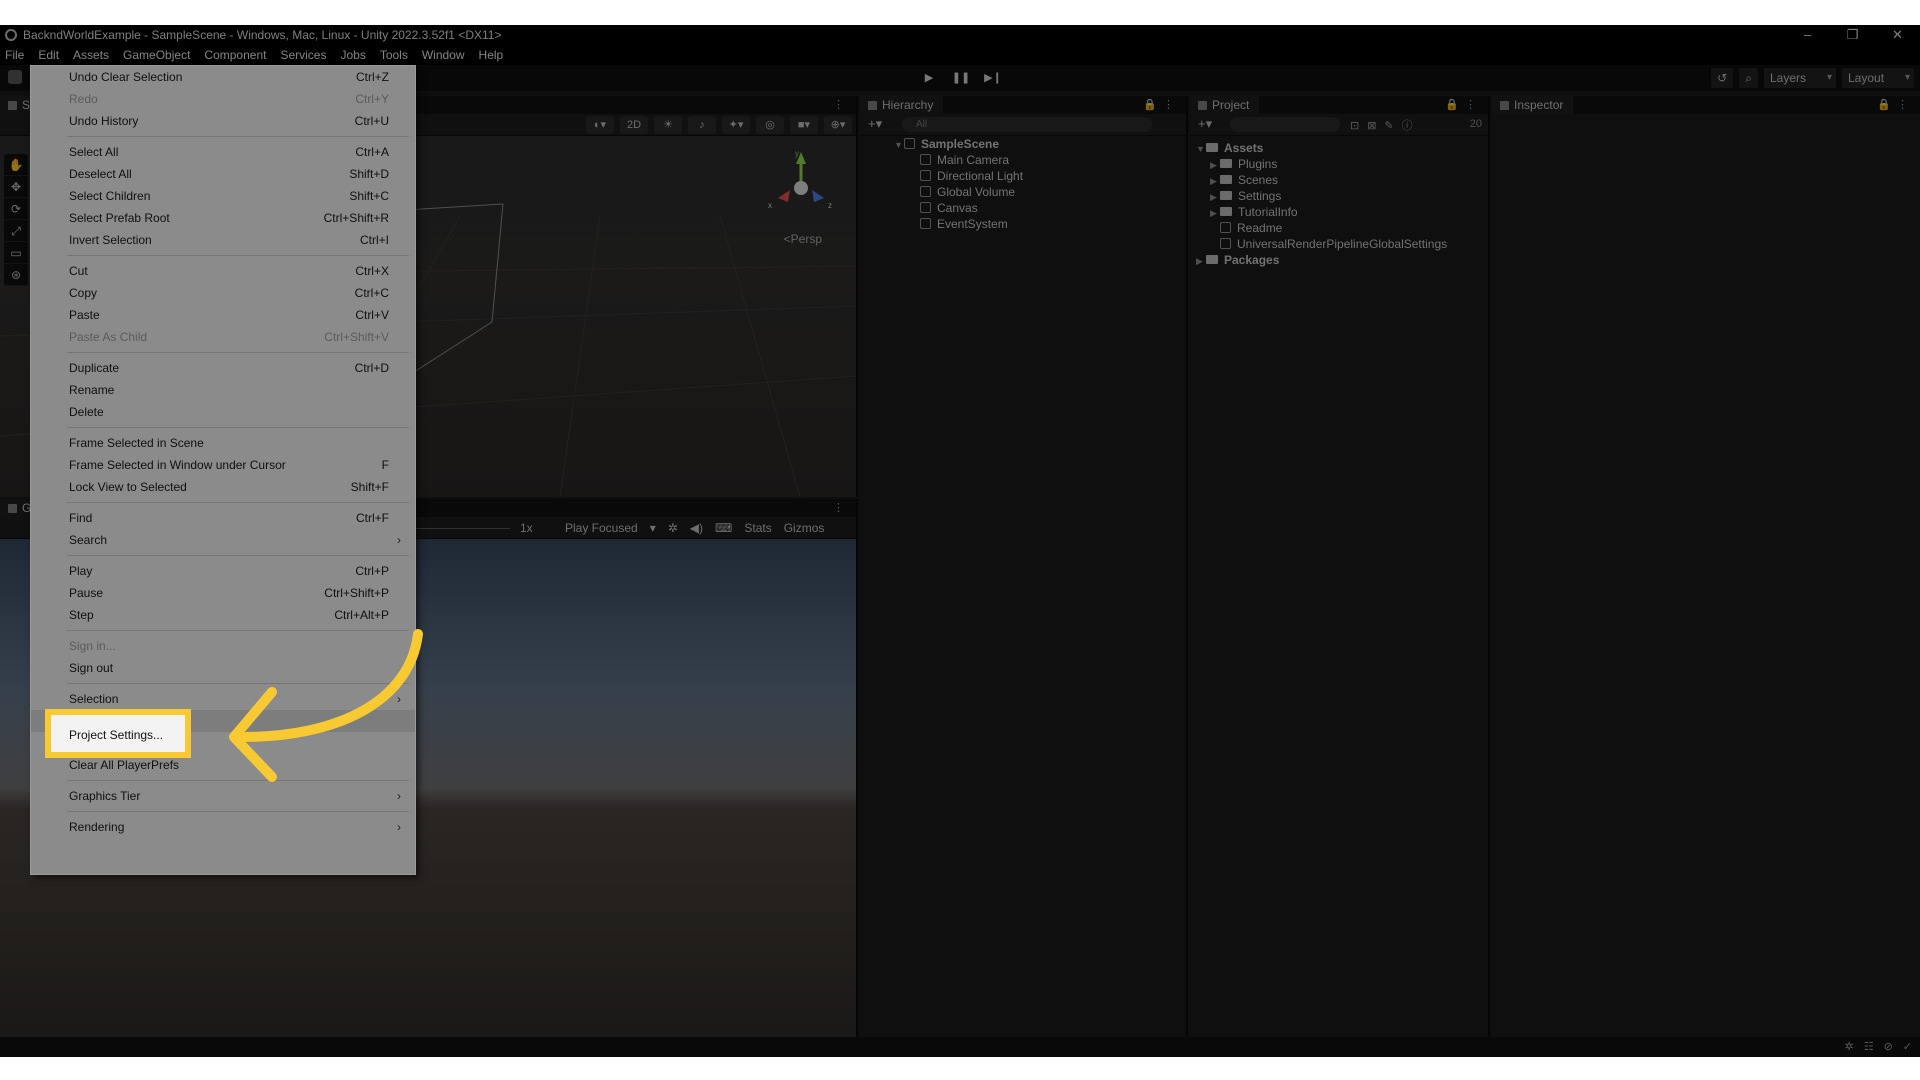 The height and width of the screenshot is (1080, 1920). Describe the element at coordinates (372, 271) in the screenshot. I see `menu-item-shortcut: Ctrl+X` at that location.